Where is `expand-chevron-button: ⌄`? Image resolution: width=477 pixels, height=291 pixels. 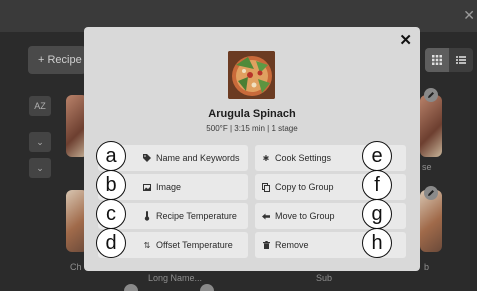
expand-chevron-button: ⌄ is located at coordinates (40, 168).